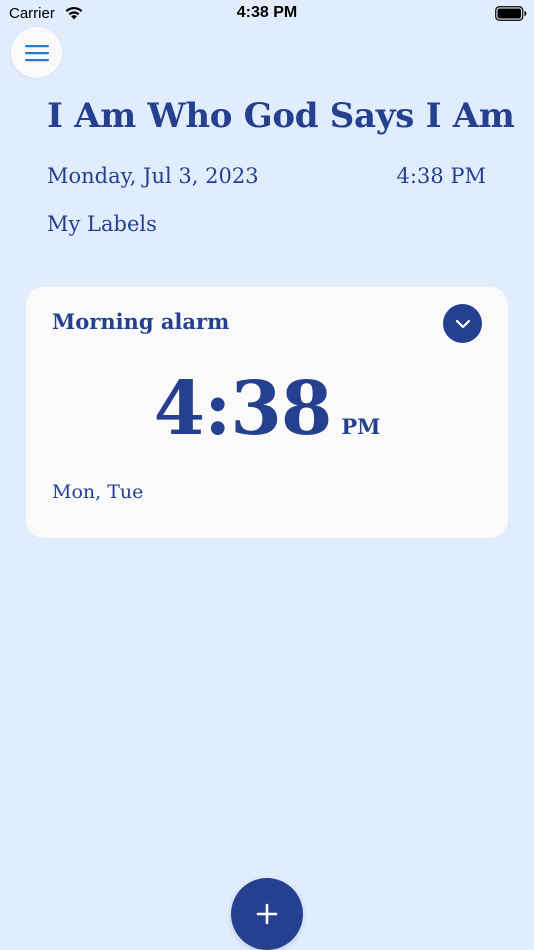  I want to click on battery-icon, so click(511, 13).